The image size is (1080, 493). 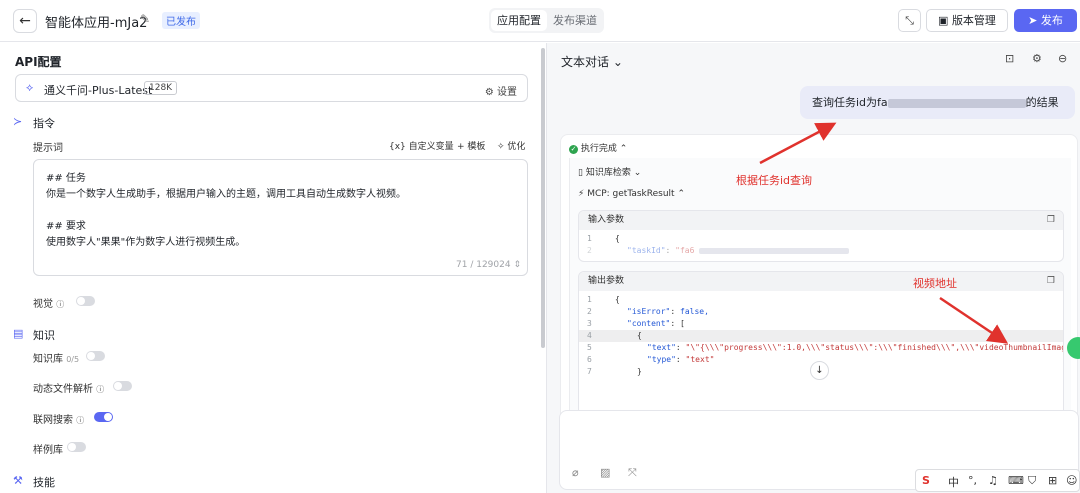 What do you see at coordinates (1032, 481) in the screenshot?
I see `shirt-icon: ⛉` at bounding box center [1032, 481].